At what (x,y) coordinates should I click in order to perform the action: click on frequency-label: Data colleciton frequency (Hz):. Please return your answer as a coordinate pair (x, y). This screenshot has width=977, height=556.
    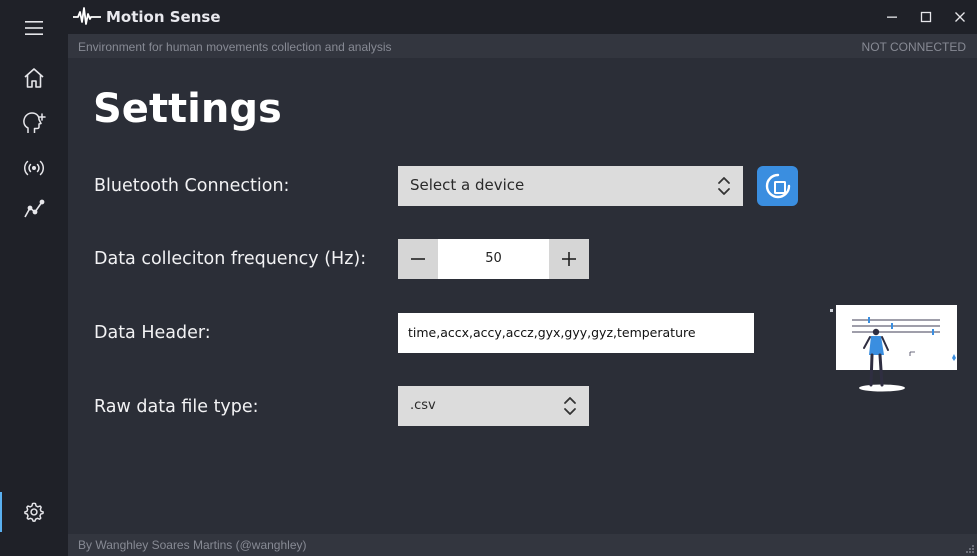
    Looking at the image, I should click on (230, 259).